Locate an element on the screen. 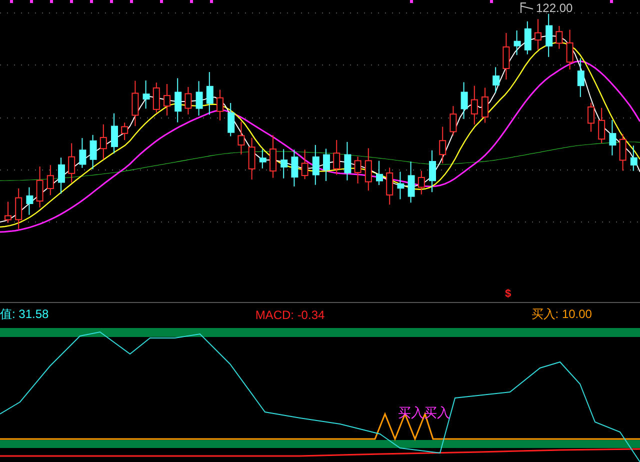  signal-marker: $ is located at coordinates (508, 294).